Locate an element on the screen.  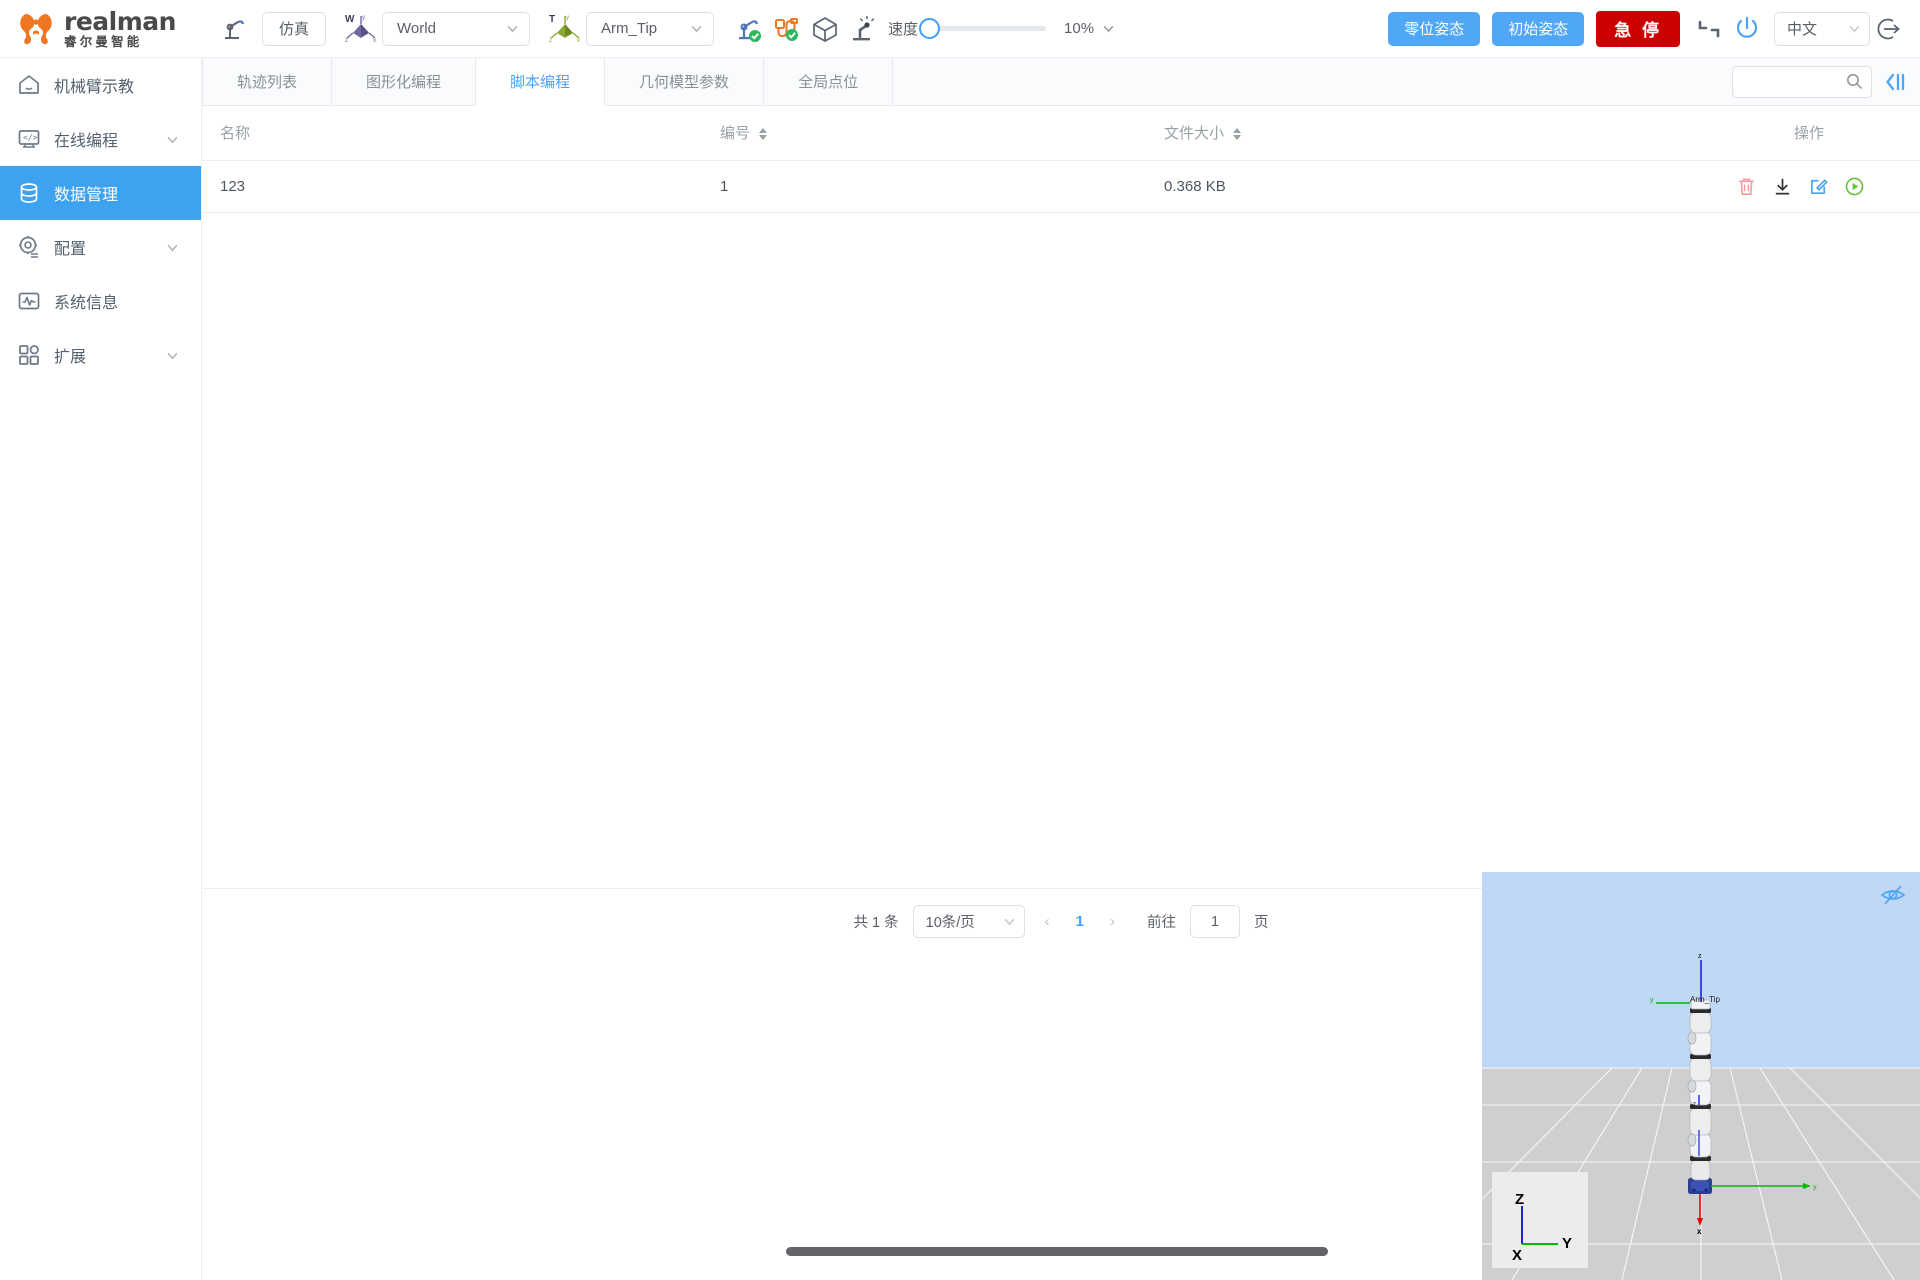
gear-icon is located at coordinates (29, 247).